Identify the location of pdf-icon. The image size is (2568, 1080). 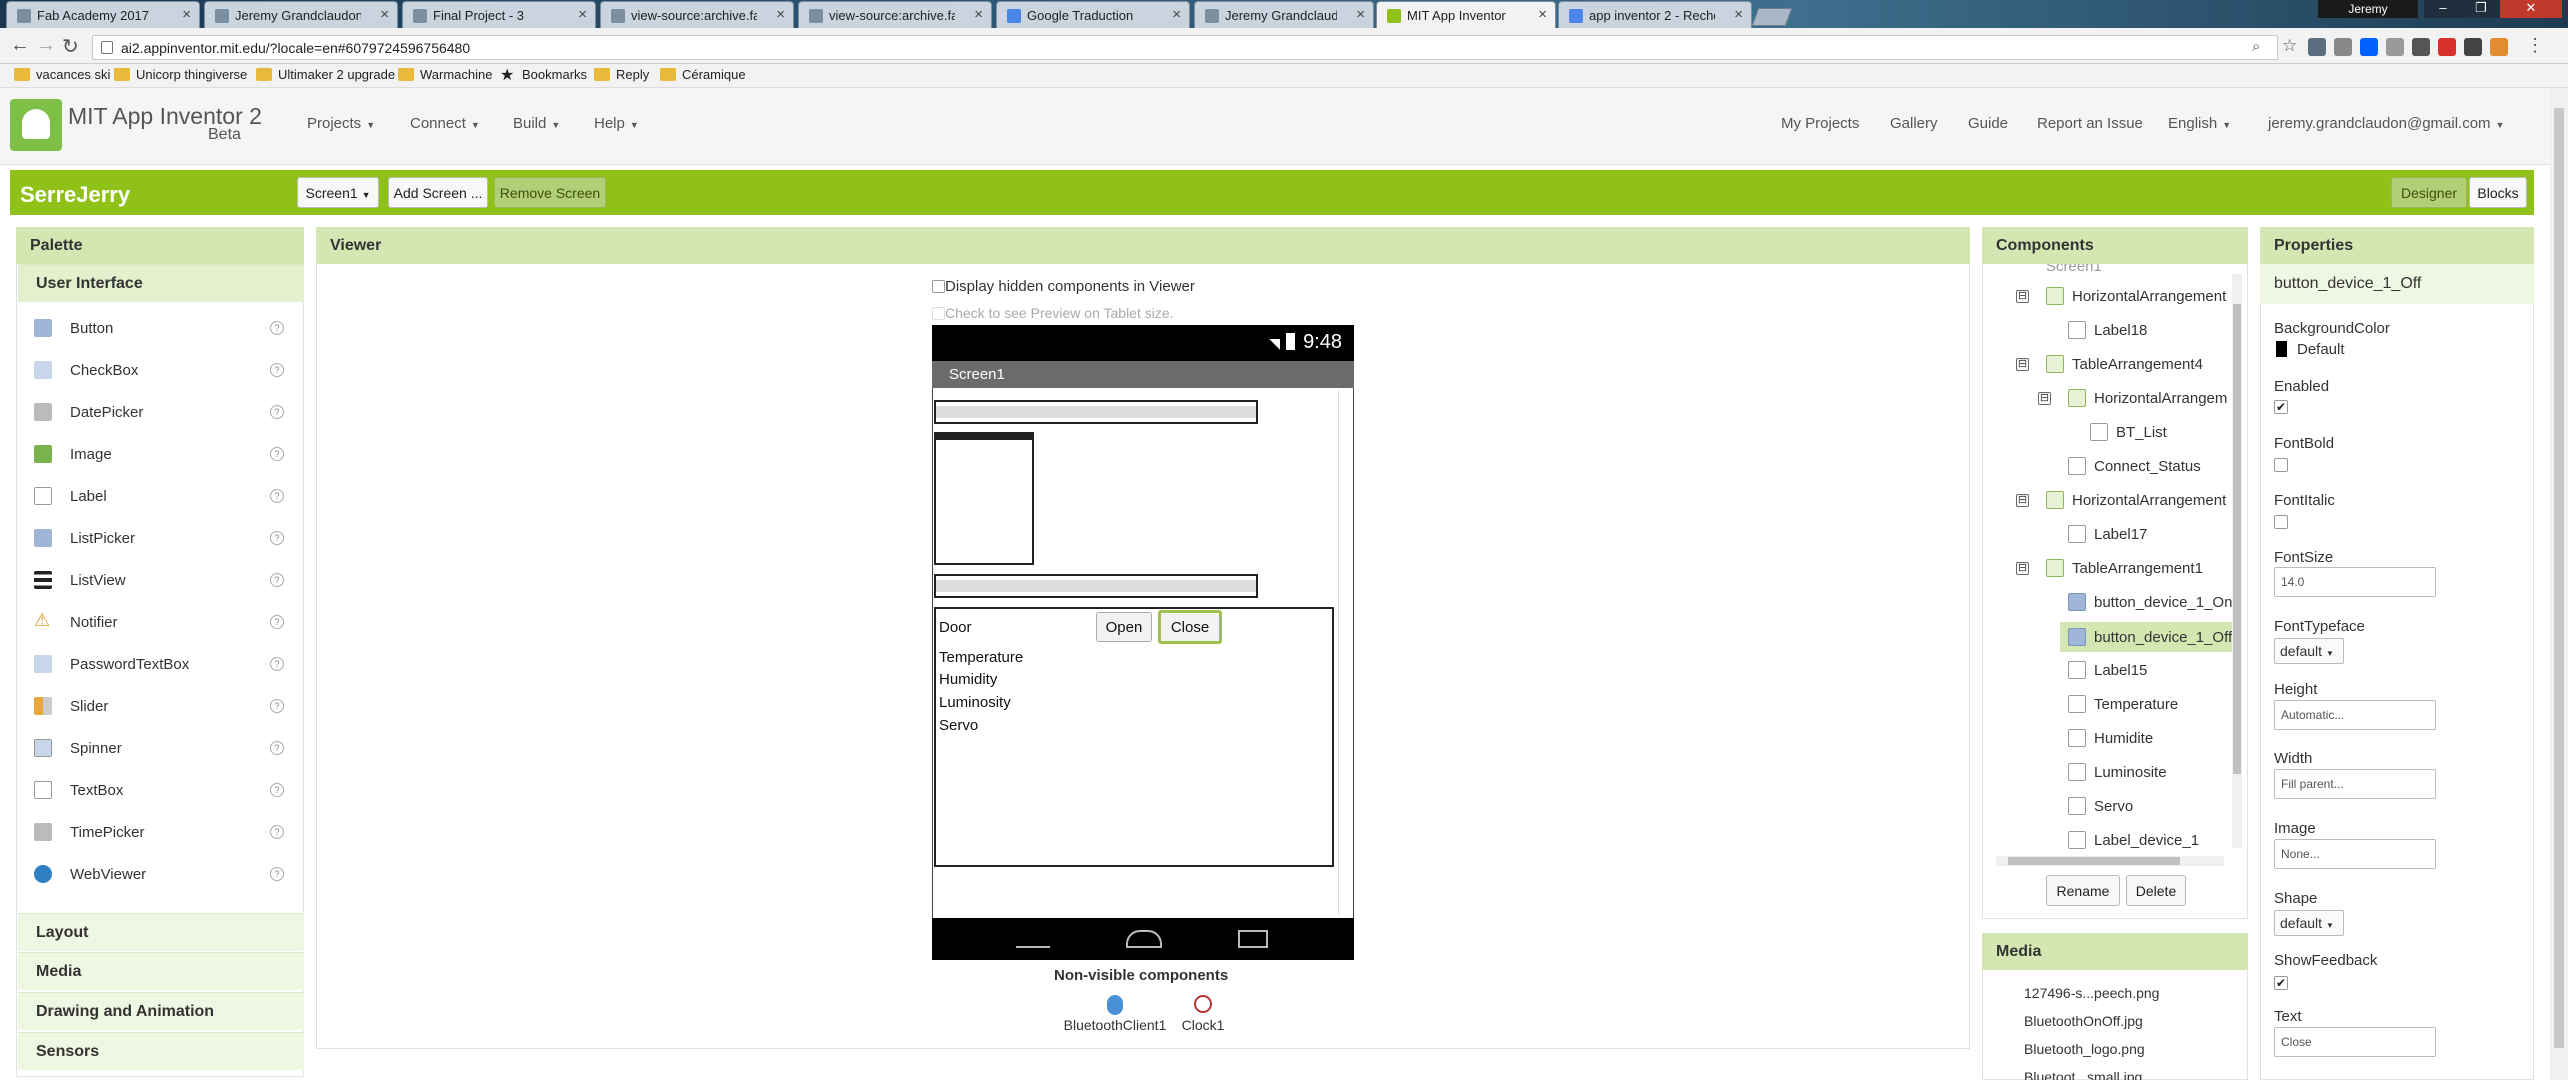
(2447, 47).